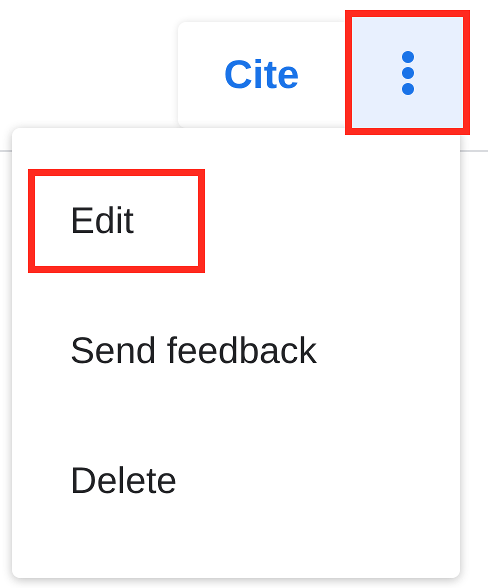  I want to click on more-vertical-icon, so click(407, 73).